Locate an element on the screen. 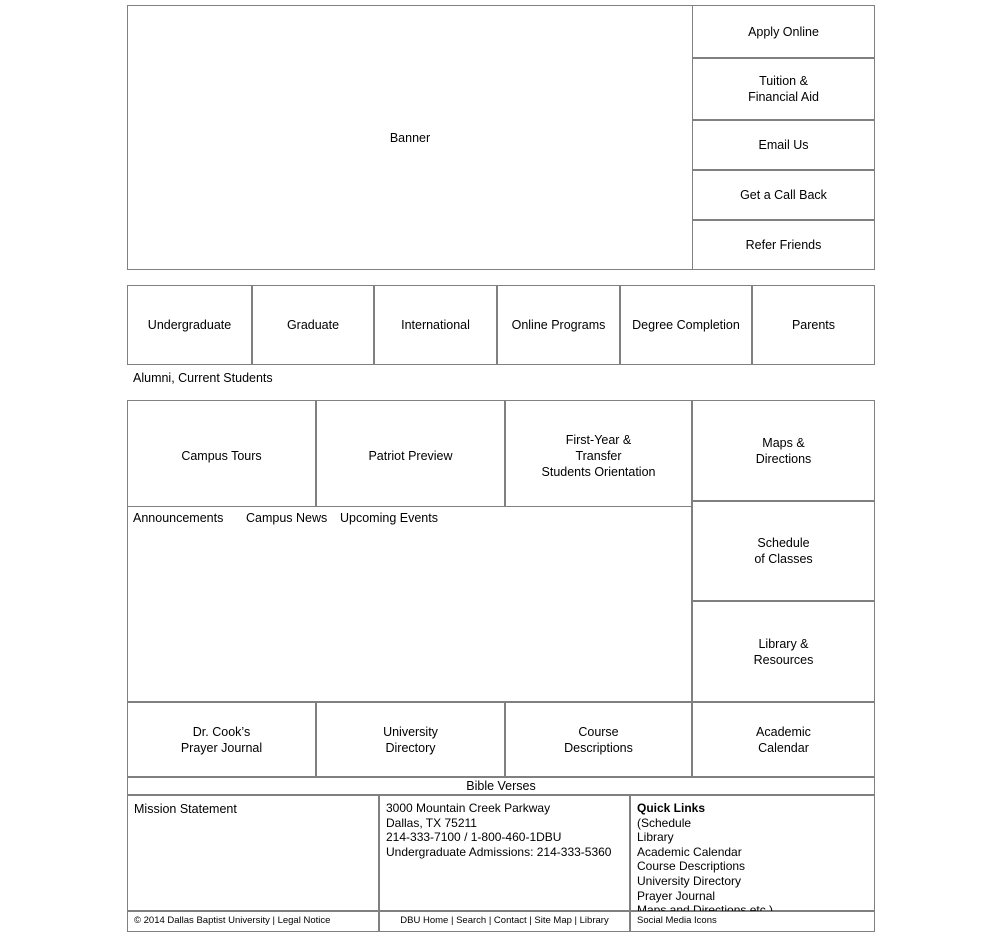  action-button-apply-online: Apply Online is located at coordinates (783, 31).